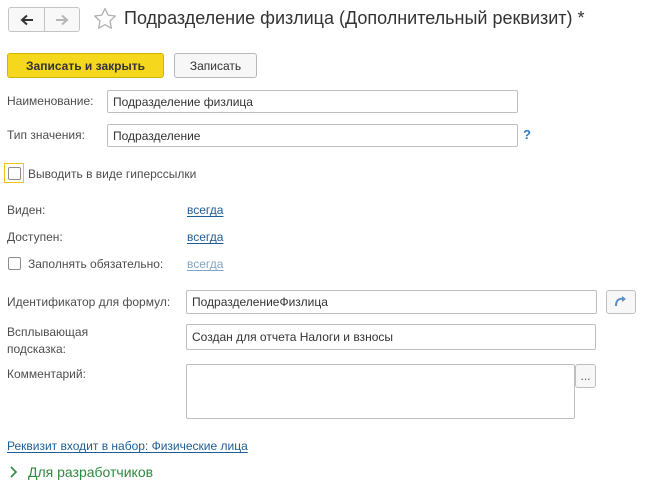 This screenshot has height=498, width=645. I want to click on comment-label: Комментарий:, so click(46, 374).